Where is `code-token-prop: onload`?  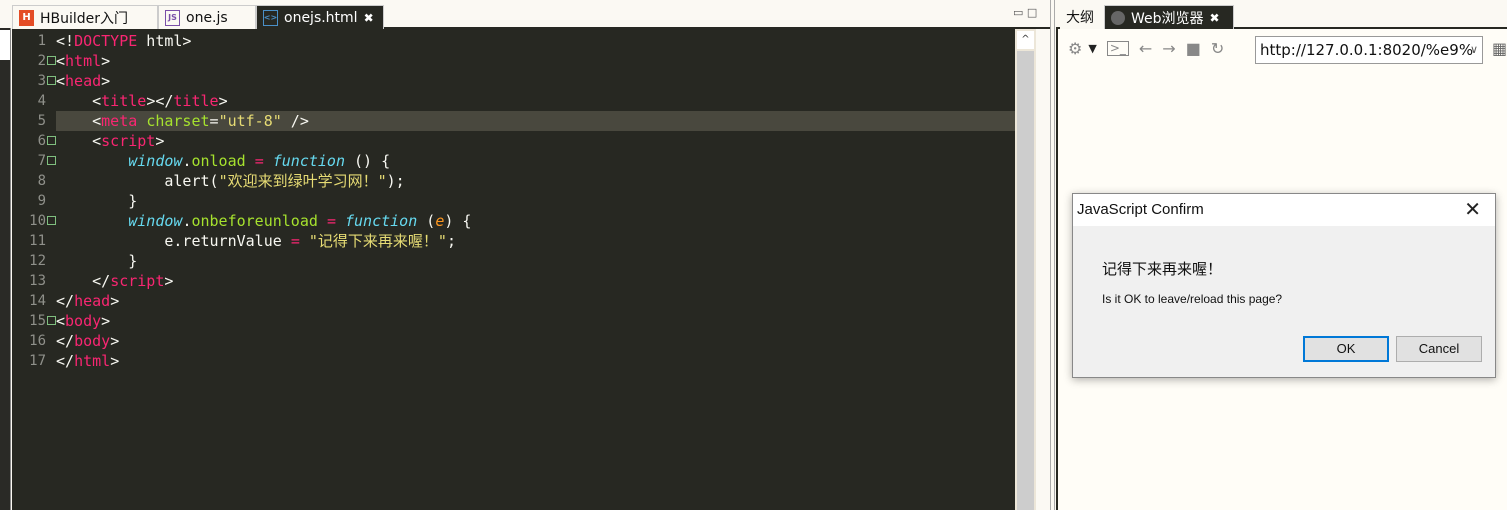
code-token-prop: onload is located at coordinates (218, 161).